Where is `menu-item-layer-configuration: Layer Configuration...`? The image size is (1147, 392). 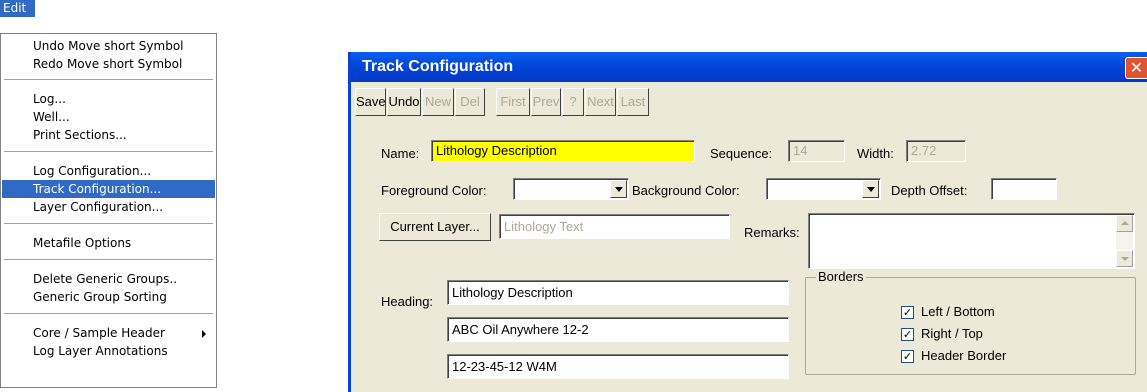
menu-item-layer-configuration: Layer Configuration... is located at coordinates (108, 207).